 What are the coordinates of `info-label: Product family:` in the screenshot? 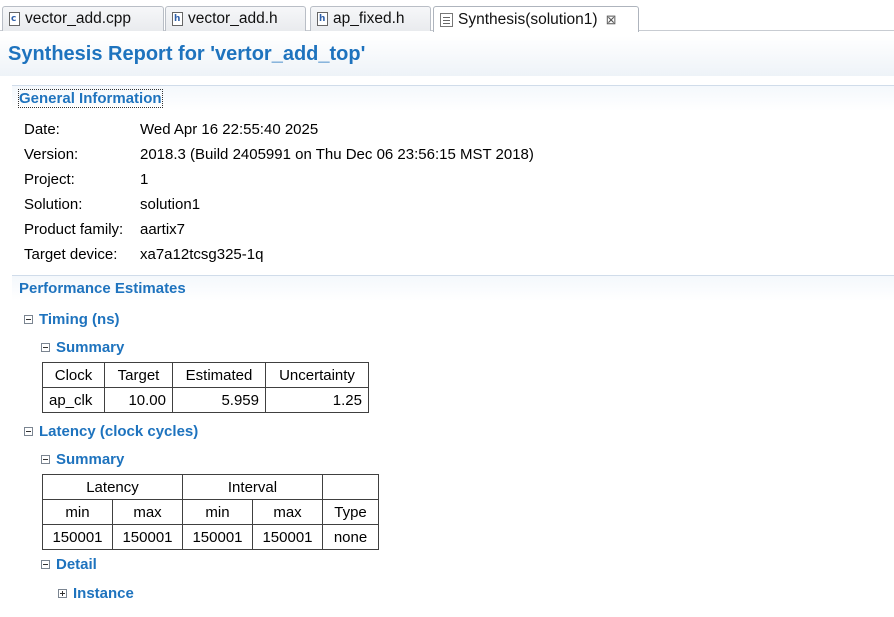 It's located at (74, 229).